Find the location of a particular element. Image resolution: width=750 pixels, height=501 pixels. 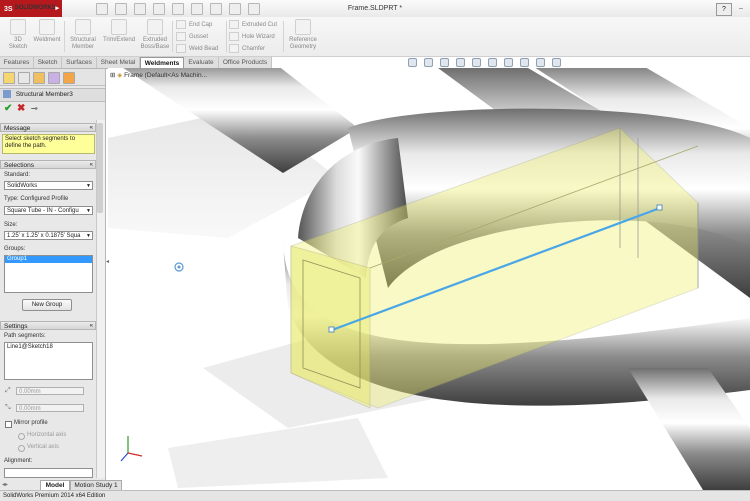

type-select: Square Tube - IN - Configu ▼ is located at coordinates (48, 210).